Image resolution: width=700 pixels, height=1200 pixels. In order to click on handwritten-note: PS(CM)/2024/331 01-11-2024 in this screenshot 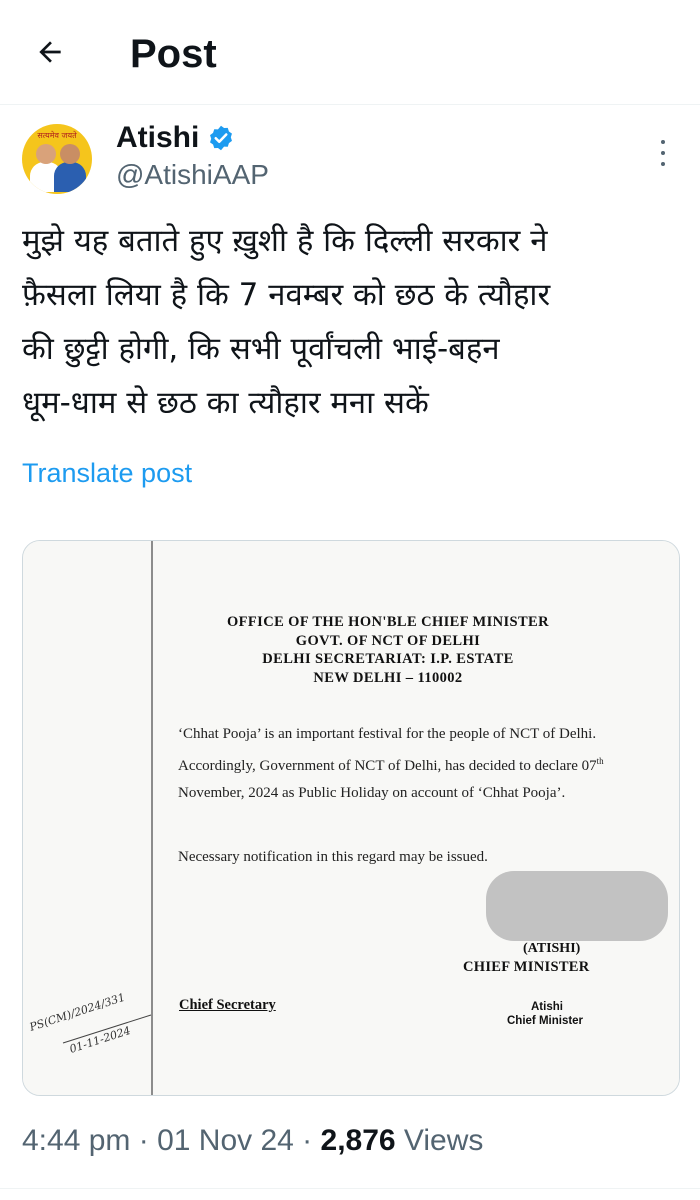, I will do `click(89, 1023)`.